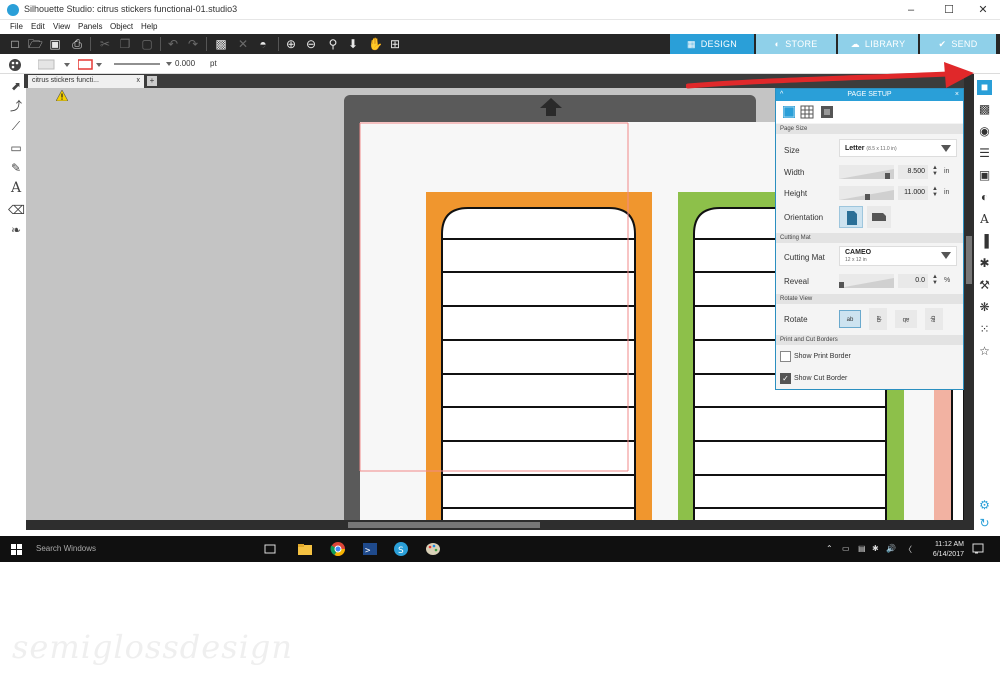  What do you see at coordinates (867, 197) in the screenshot?
I see `height-slider-knob` at bounding box center [867, 197].